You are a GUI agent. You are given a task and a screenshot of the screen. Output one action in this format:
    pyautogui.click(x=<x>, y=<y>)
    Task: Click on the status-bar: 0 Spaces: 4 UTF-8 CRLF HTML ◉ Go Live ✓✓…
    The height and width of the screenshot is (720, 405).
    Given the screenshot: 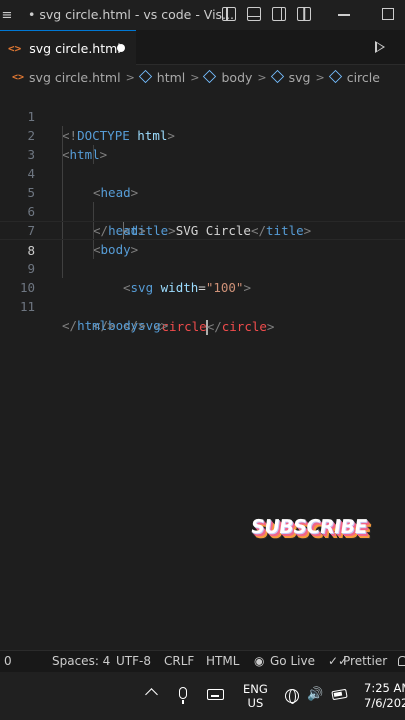 What is the action you would take?
    pyautogui.click(x=202, y=661)
    